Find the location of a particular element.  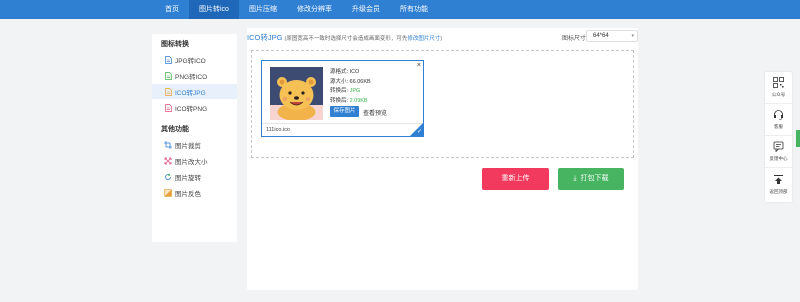

back-to-top-icon is located at coordinates (778, 180).